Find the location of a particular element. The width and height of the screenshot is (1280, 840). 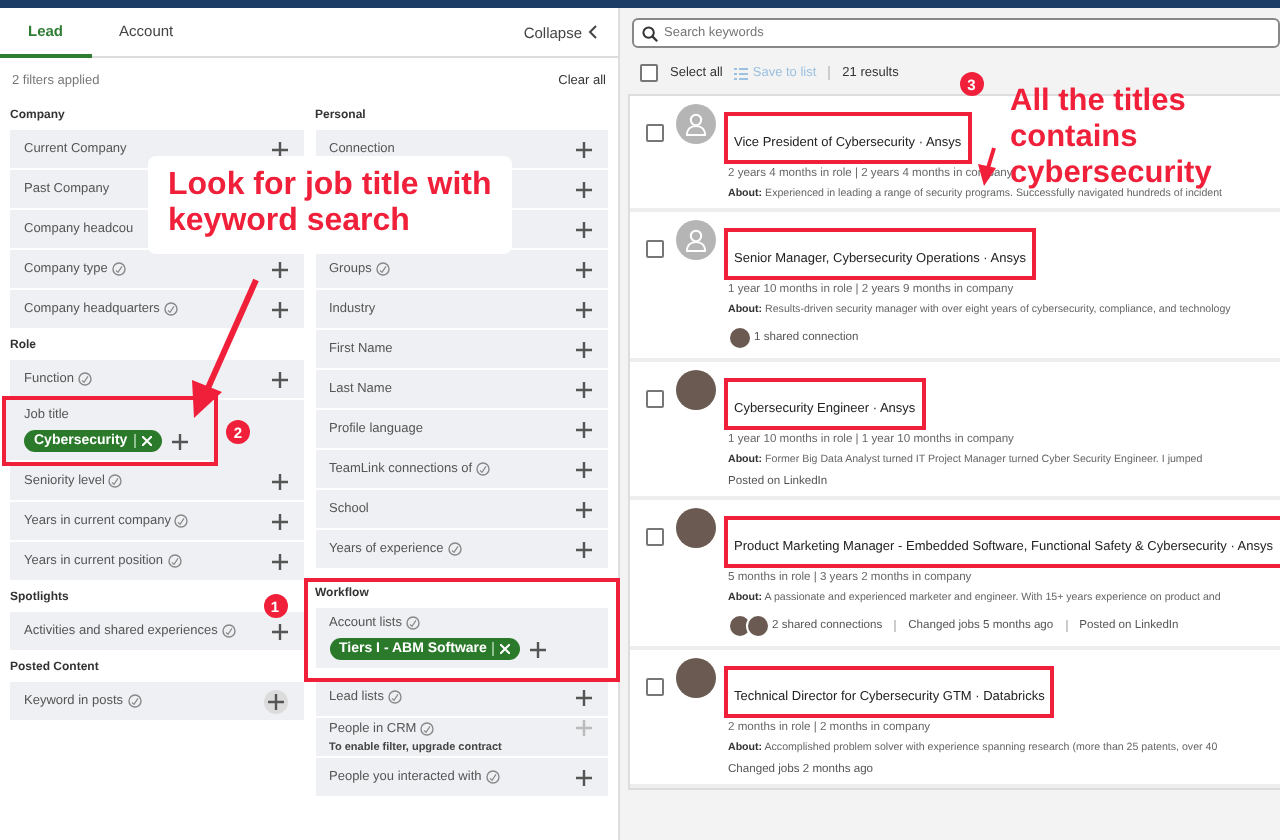

callout-text: All the titles contains cybersecurity is located at coordinates (1111, 137).